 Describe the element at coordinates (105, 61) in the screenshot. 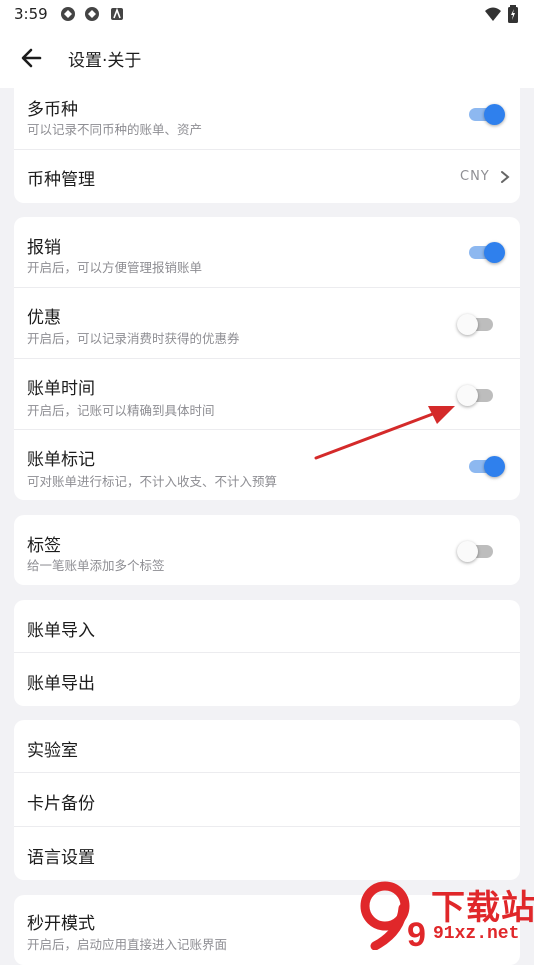

I see `page-title: 设置·关于` at that location.